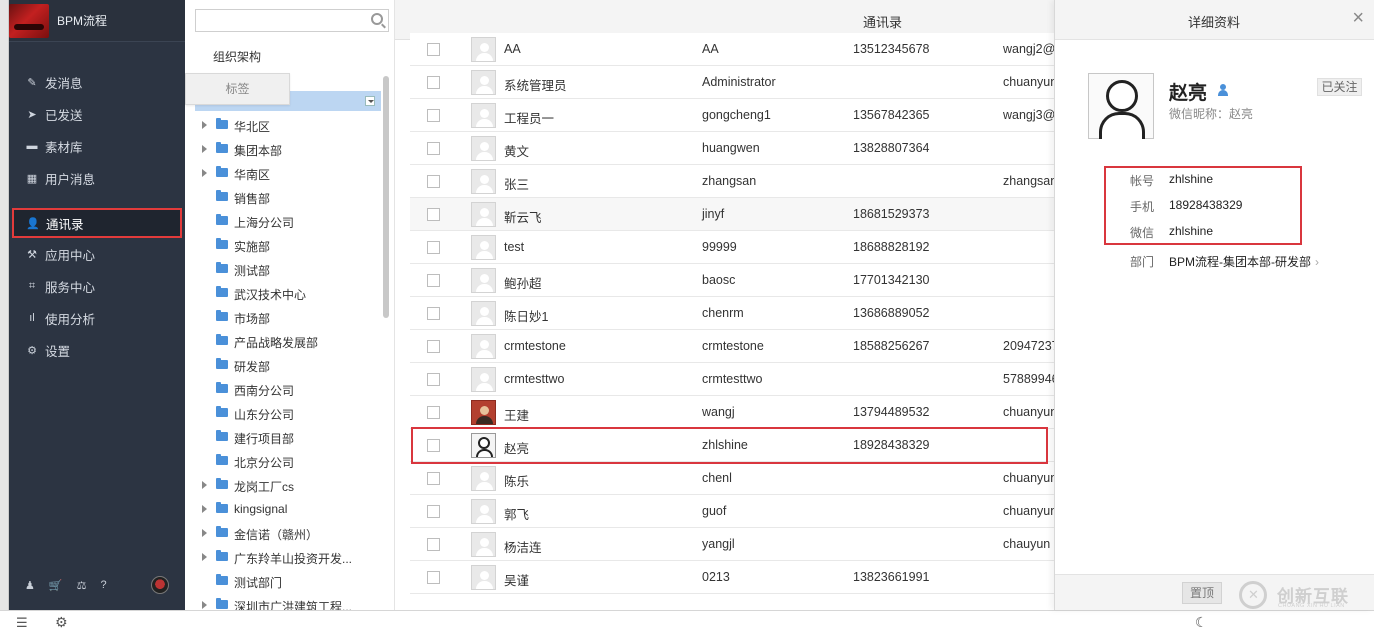 Image resolution: width=1374 pixels, height=634 pixels. Describe the element at coordinates (97, 318) in the screenshot. I see `nav-analytics: ıl 使用分析` at that location.